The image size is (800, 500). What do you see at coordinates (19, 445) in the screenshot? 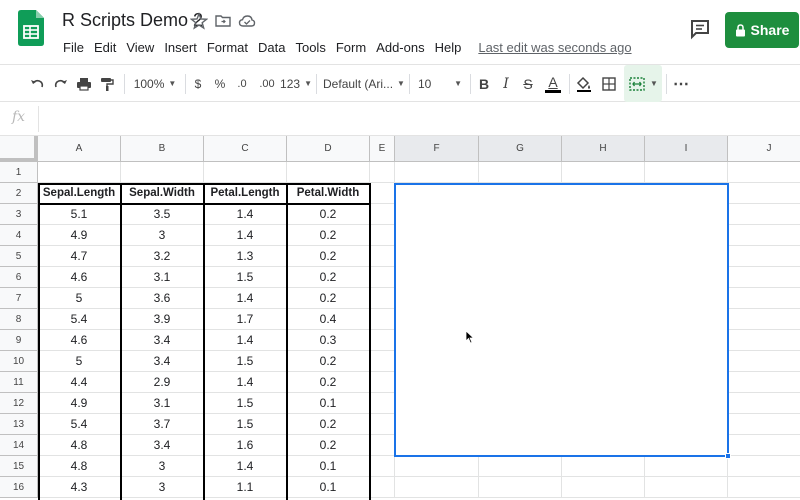
I see `row-header-14: 14` at bounding box center [19, 445].